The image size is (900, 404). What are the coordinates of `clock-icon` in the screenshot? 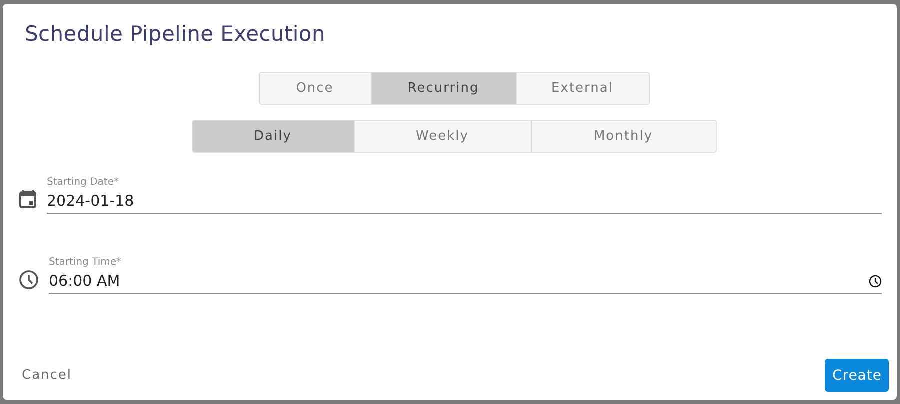 It's located at (29, 280).